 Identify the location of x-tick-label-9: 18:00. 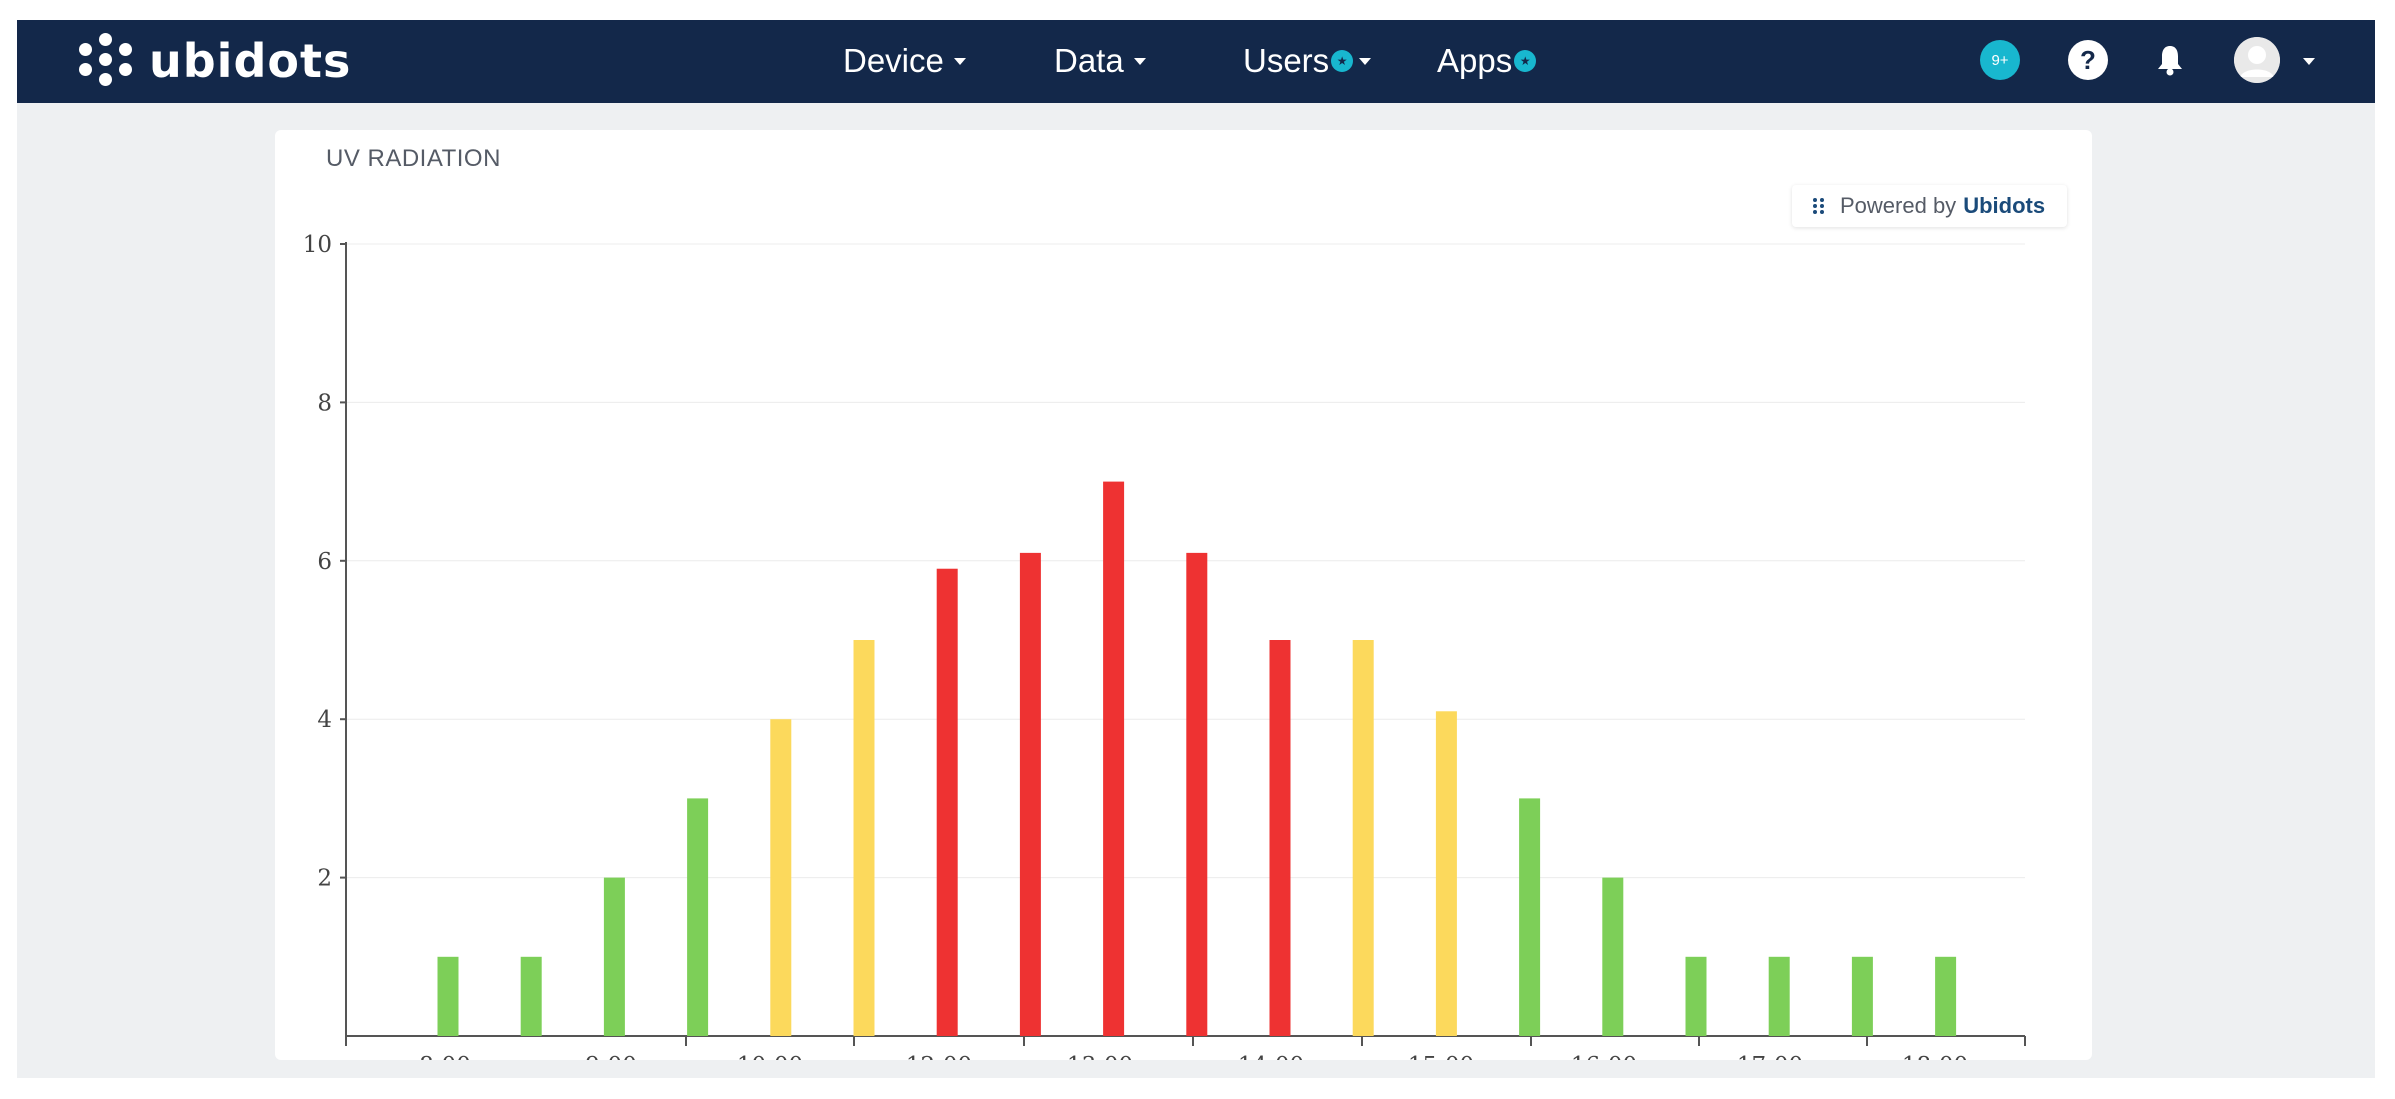
(1935, 1056).